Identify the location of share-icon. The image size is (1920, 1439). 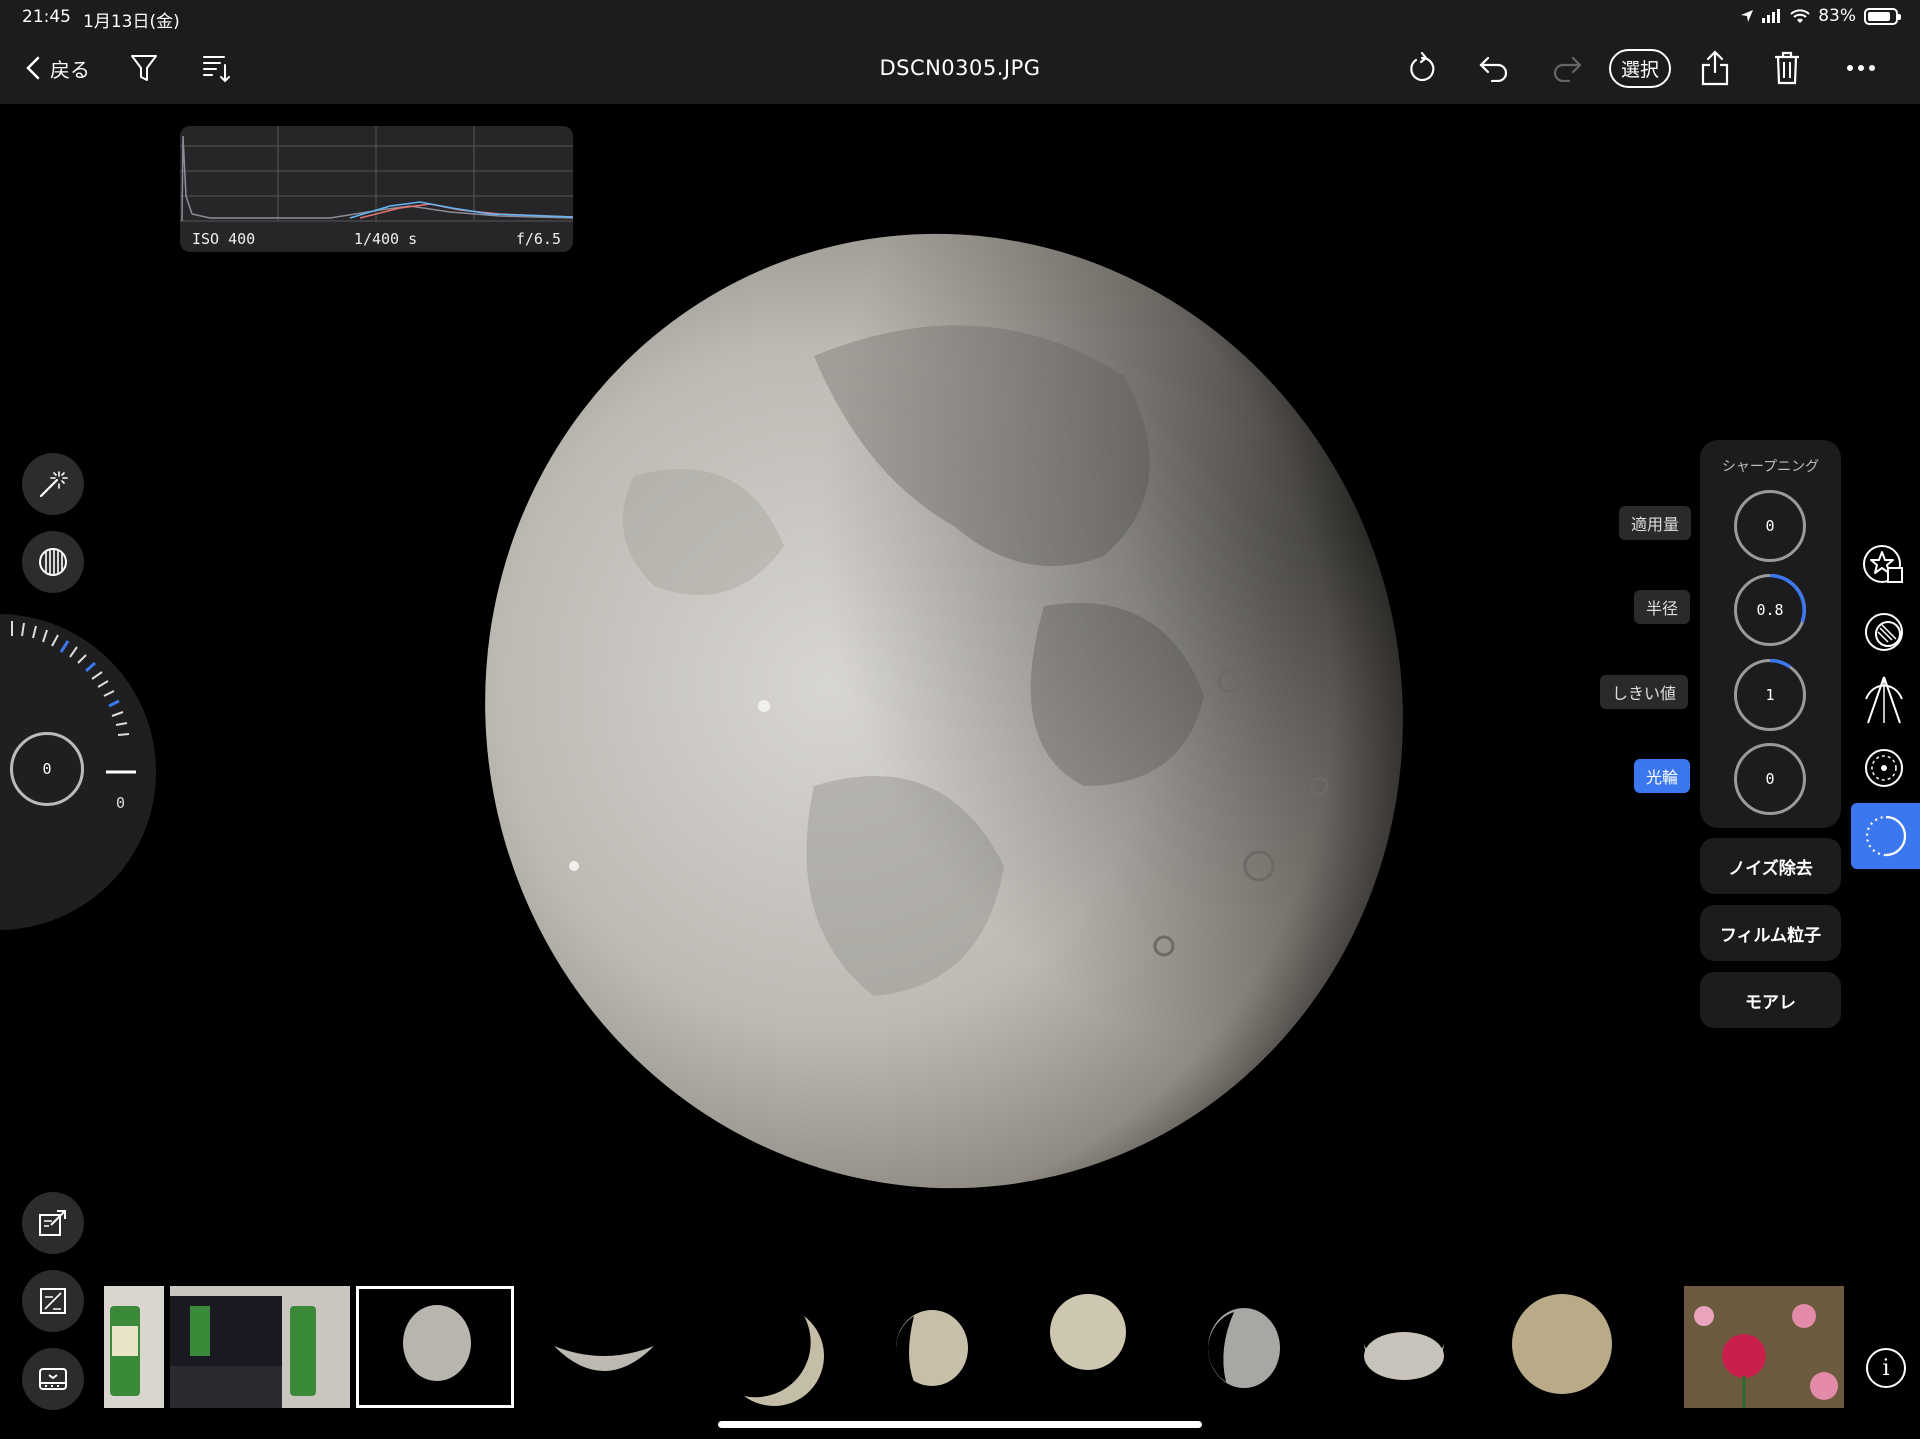
(1715, 68).